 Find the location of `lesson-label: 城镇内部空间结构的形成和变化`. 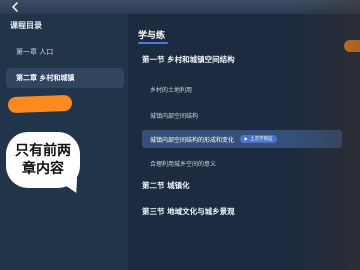

lesson-label: 城镇内部空间结构的形成和变化 is located at coordinates (192, 140).